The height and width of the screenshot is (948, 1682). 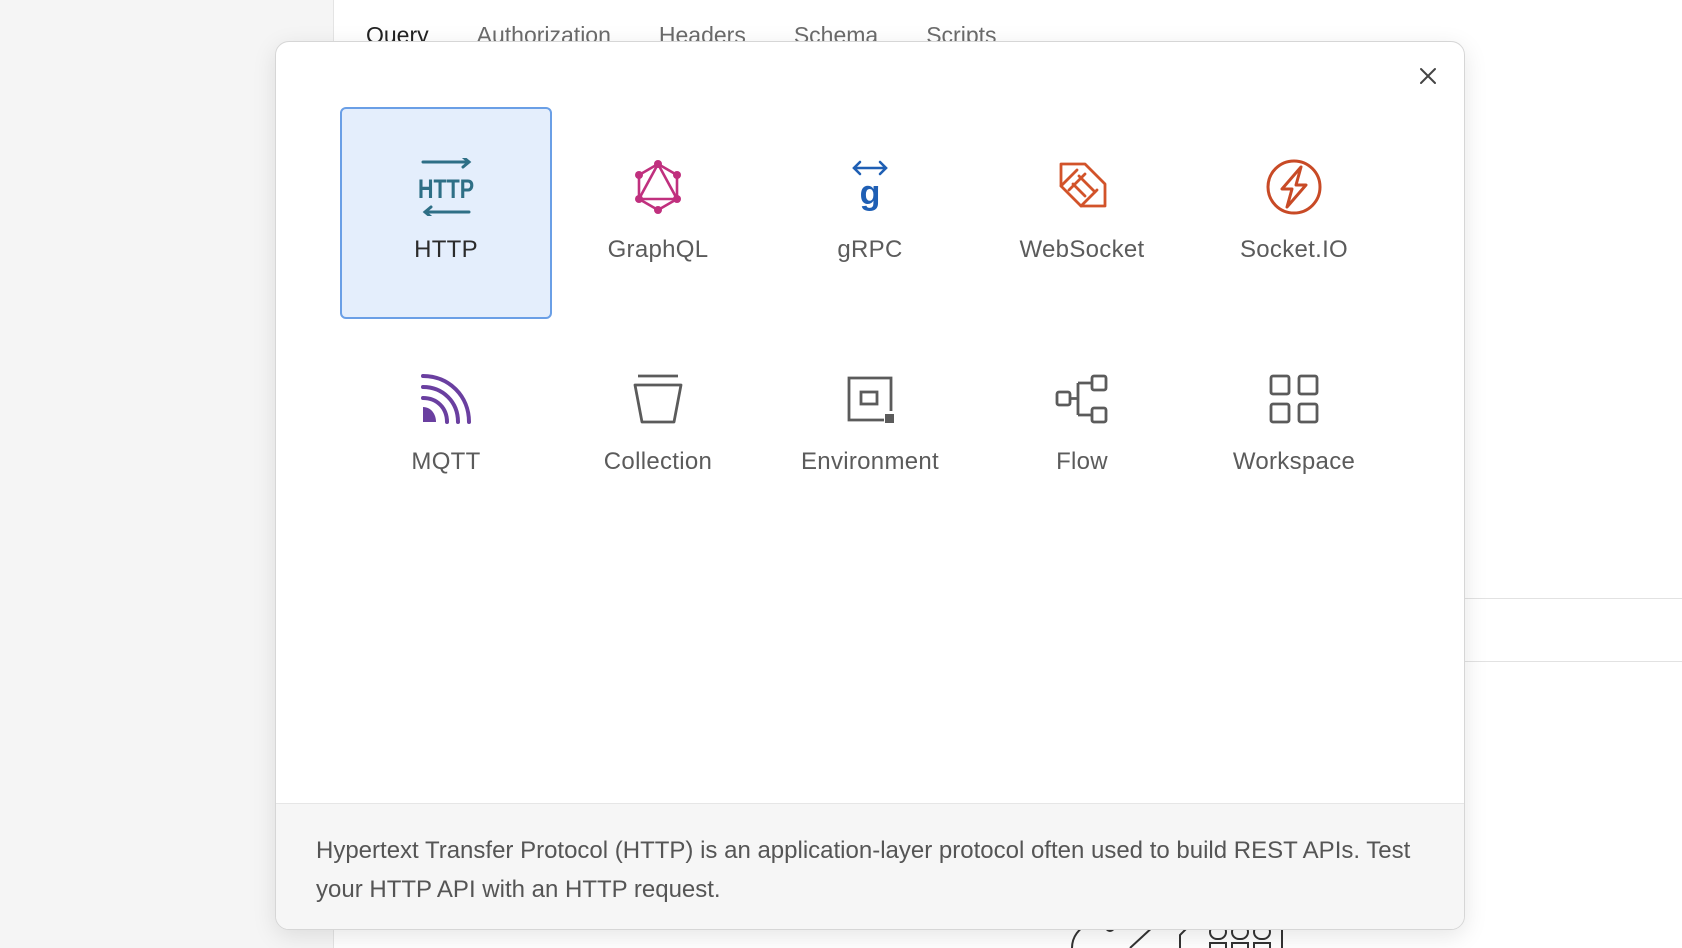 What do you see at coordinates (1294, 461) in the screenshot?
I see `type-label: Workspace` at bounding box center [1294, 461].